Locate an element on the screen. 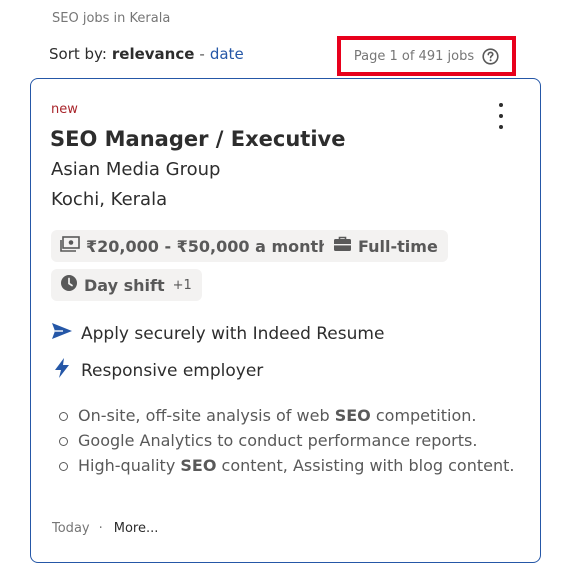 The image size is (568, 576). sort-label: Sort by: is located at coordinates (78, 54).